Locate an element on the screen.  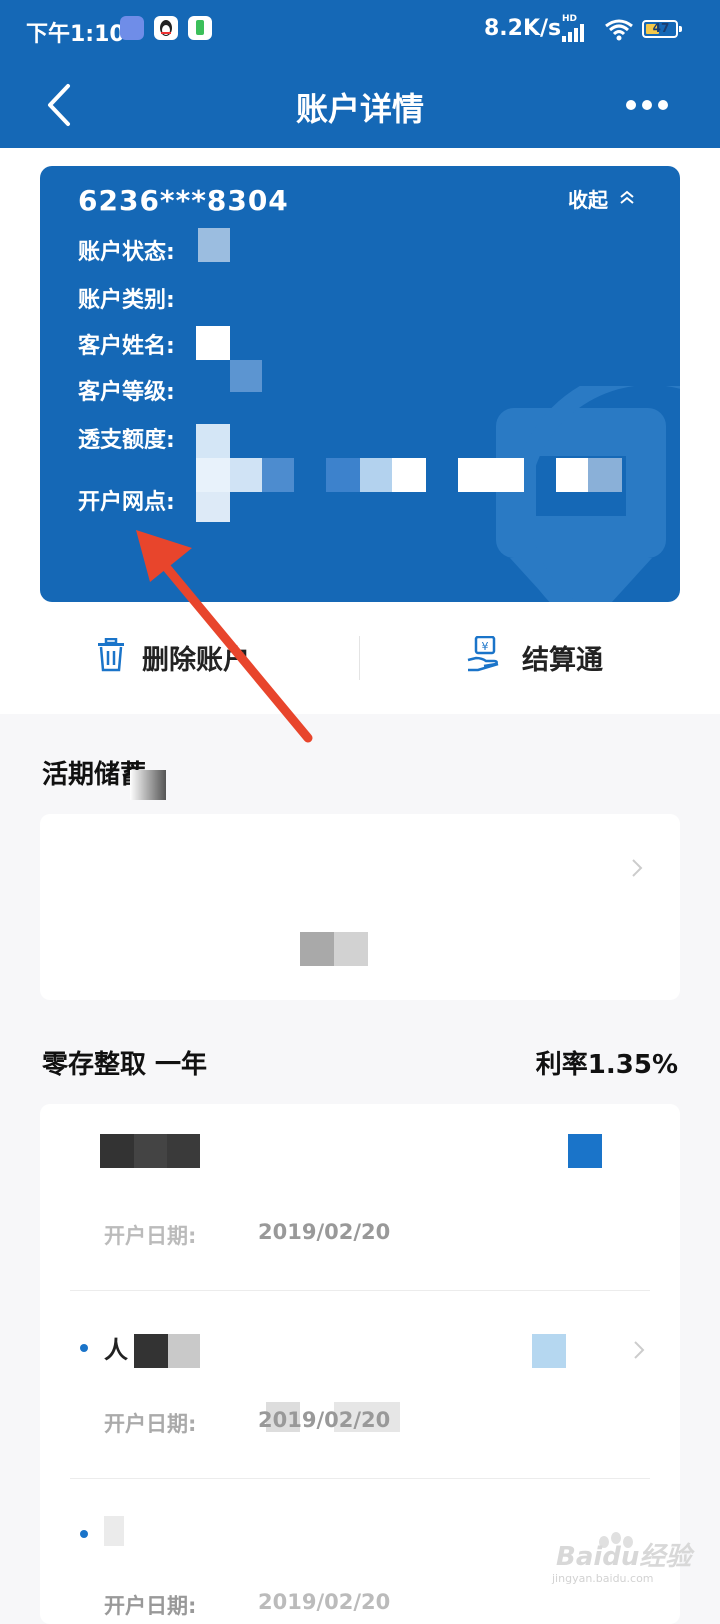
row-name: 人 is located at coordinates (116, 1350).